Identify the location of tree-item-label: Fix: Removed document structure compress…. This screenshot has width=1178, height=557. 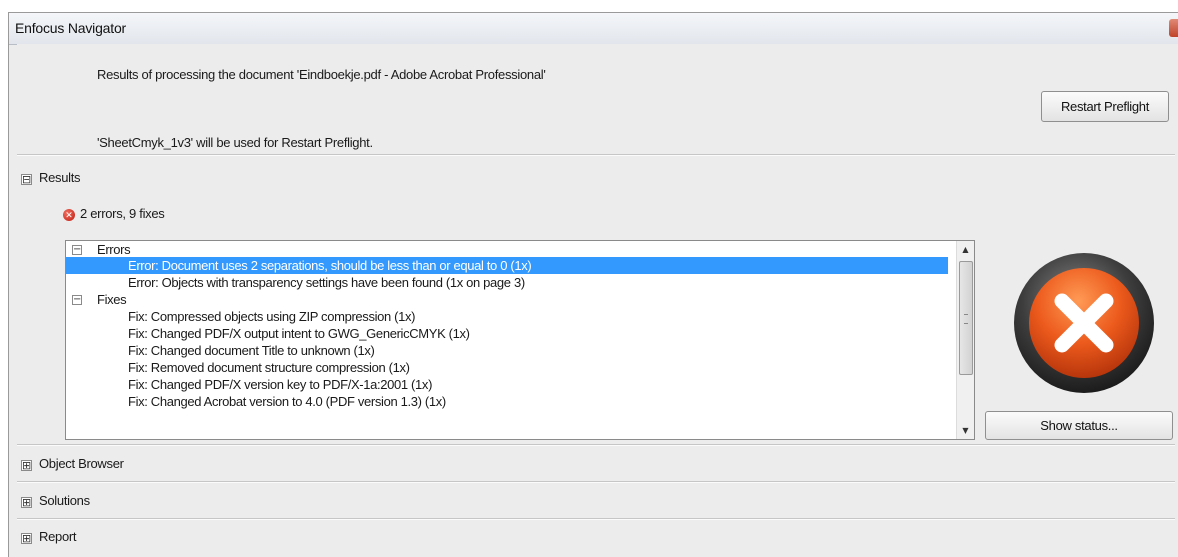
(269, 367).